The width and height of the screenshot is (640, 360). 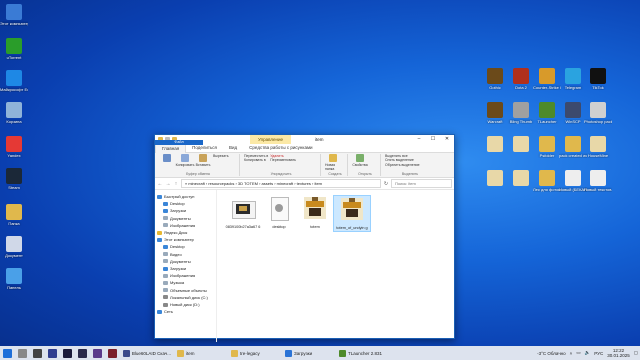 What do you see at coordinates (363, 353) in the screenshot?
I see `taskbar-app: TLauncher 2.831` at bounding box center [363, 353].